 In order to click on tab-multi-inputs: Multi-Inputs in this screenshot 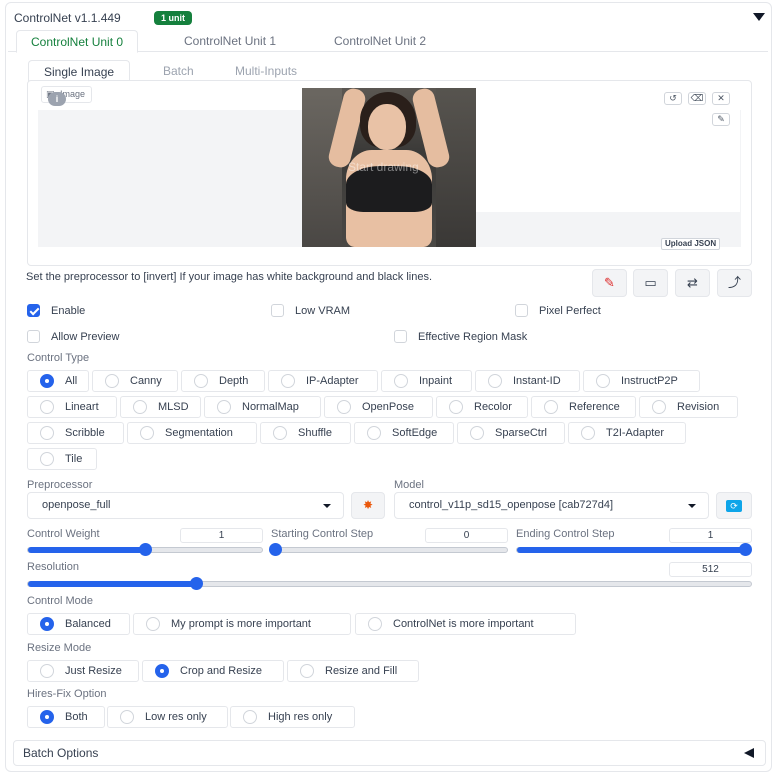, I will do `click(266, 71)`.